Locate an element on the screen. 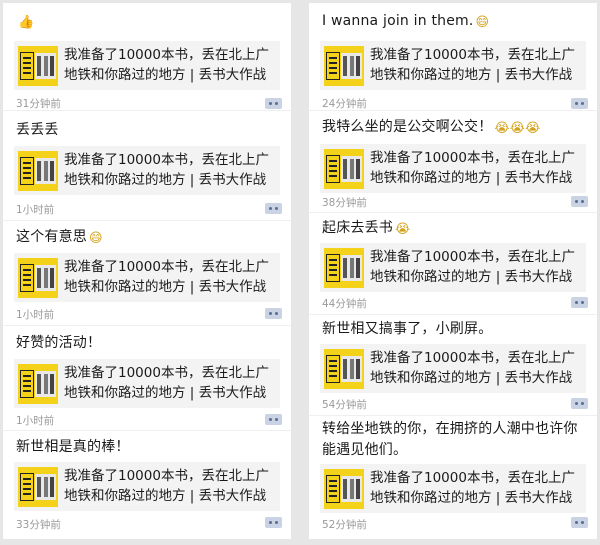 This screenshot has width=600, height=545. post-text: 这个有意思 😄 is located at coordinates (147, 237).